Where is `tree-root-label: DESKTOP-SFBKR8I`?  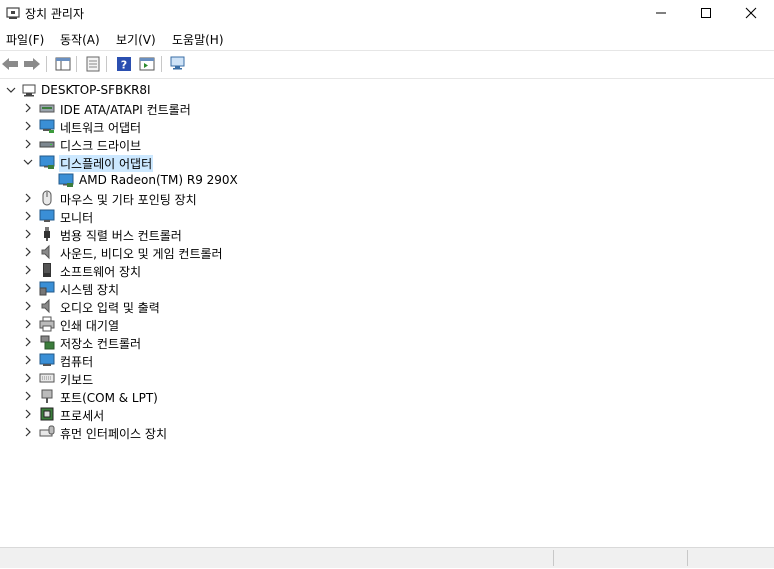 tree-root-label: DESKTOP-SFBKR8I is located at coordinates (96, 90).